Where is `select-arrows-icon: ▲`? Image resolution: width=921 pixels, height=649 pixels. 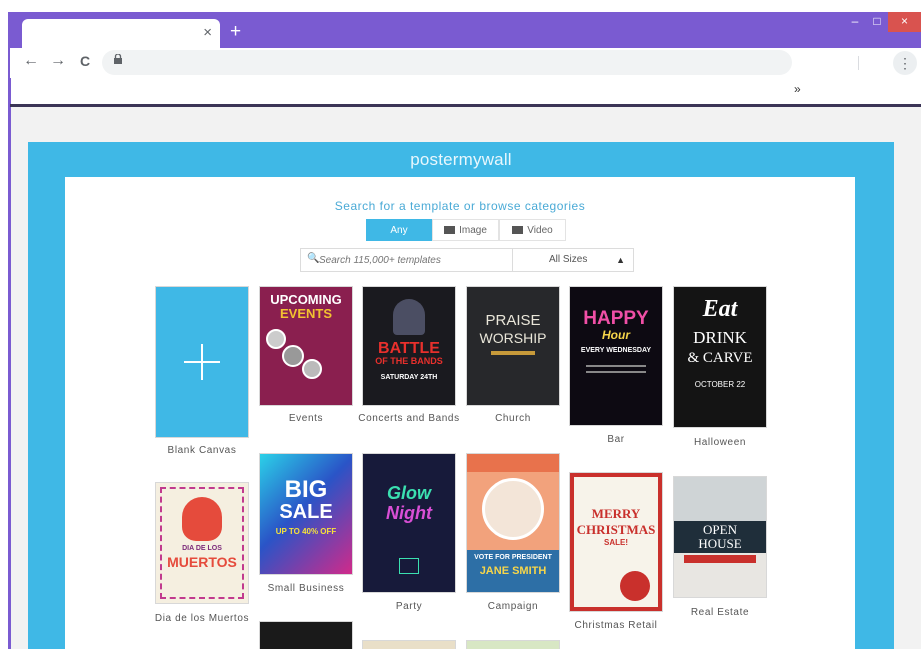
select-arrows-icon: ▲ is located at coordinates (620, 260).